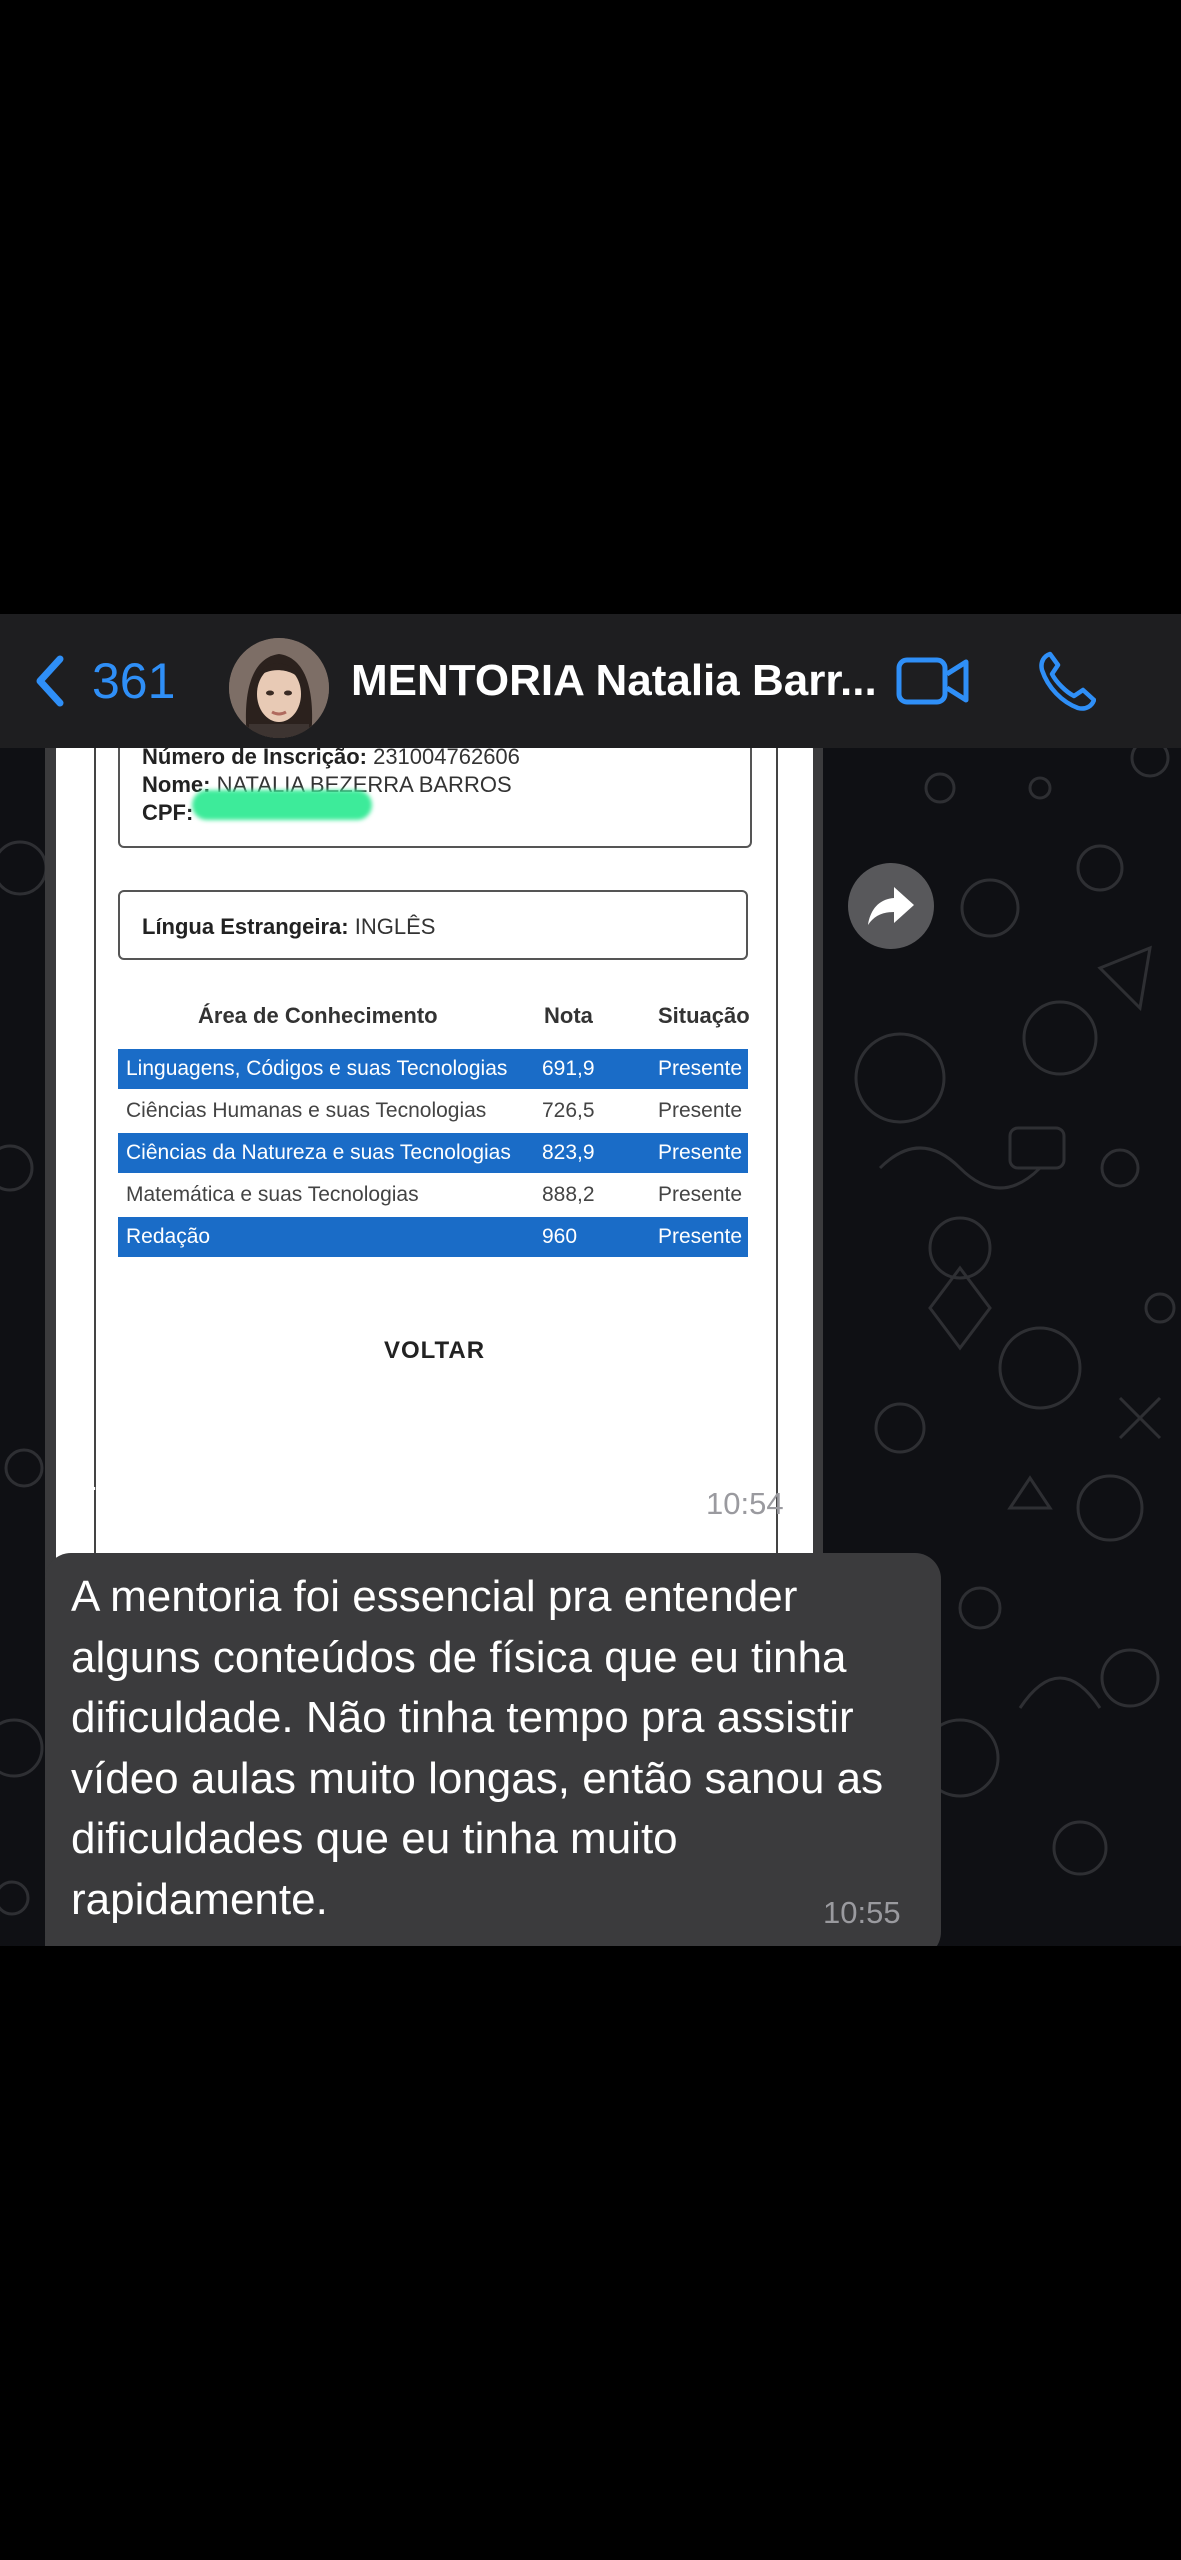 The image size is (1181, 2560). I want to click on avatar, so click(279, 688).